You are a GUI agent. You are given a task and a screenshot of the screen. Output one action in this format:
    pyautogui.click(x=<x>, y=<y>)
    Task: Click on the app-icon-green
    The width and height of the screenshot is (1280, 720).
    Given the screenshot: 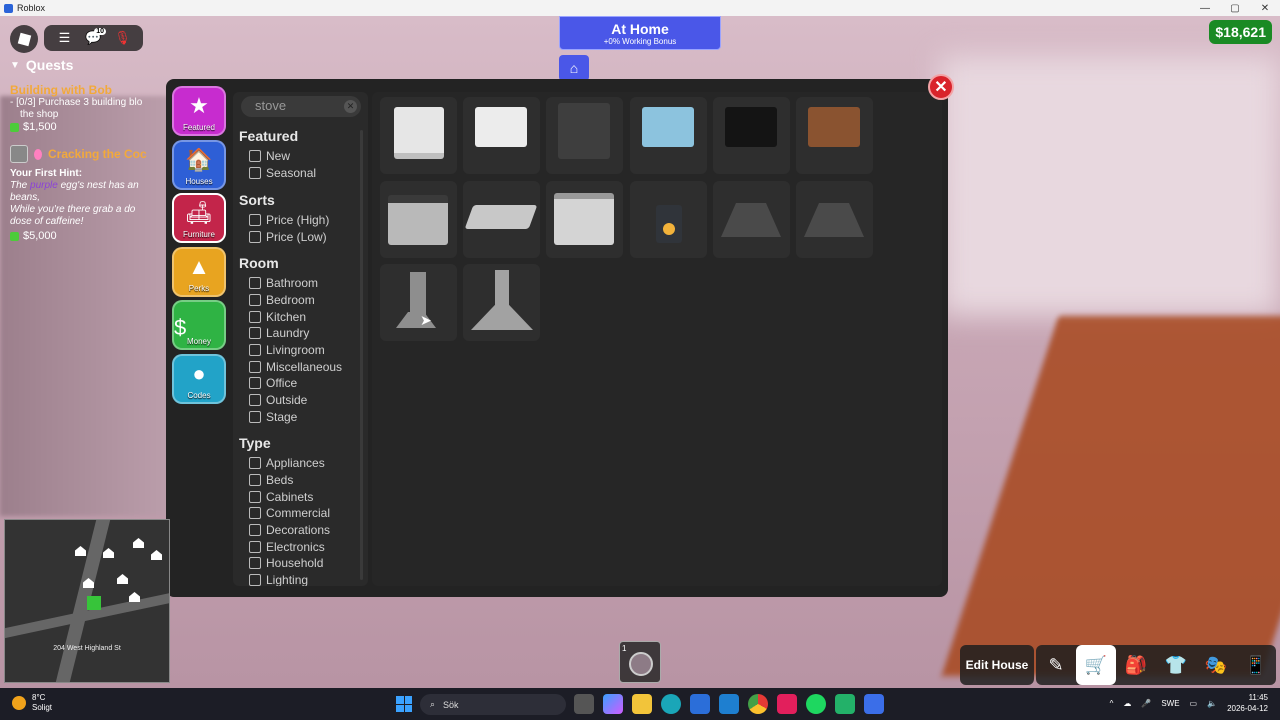 What is the action you would take?
    pyautogui.click(x=845, y=704)
    